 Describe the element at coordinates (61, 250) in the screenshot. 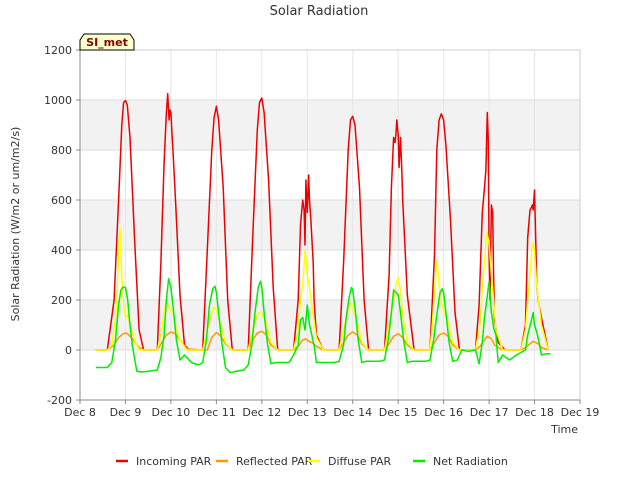

I see `y-tick-label: 400` at that location.